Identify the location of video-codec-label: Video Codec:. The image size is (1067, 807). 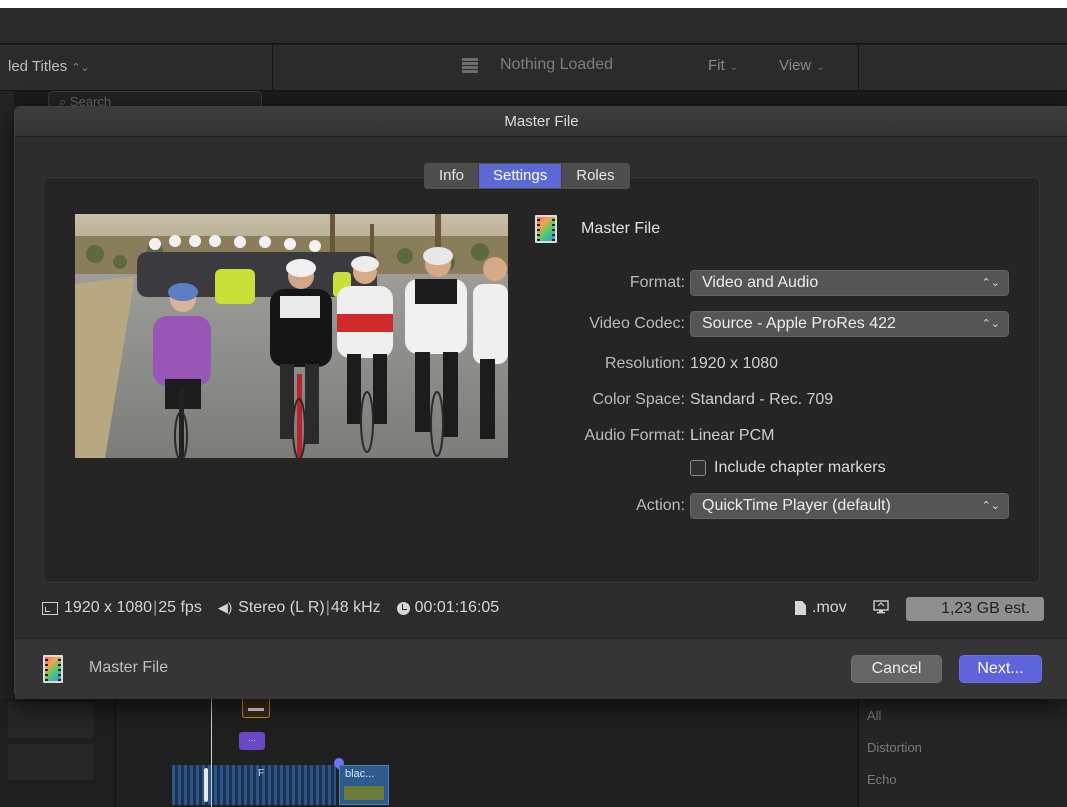
(637, 323).